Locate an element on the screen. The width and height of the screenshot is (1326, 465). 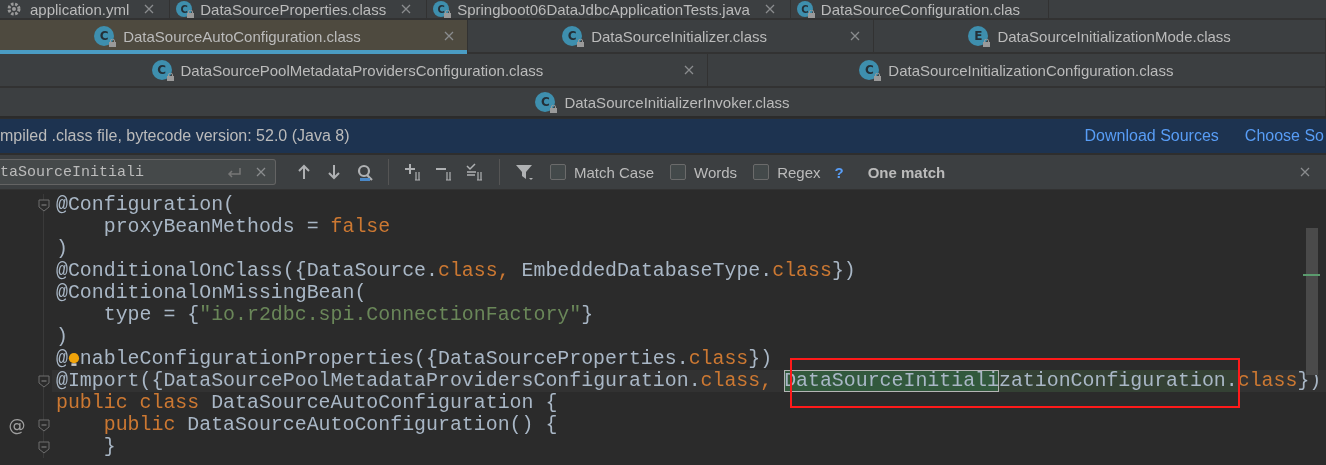
select-all-icon is located at coordinates (475, 172).